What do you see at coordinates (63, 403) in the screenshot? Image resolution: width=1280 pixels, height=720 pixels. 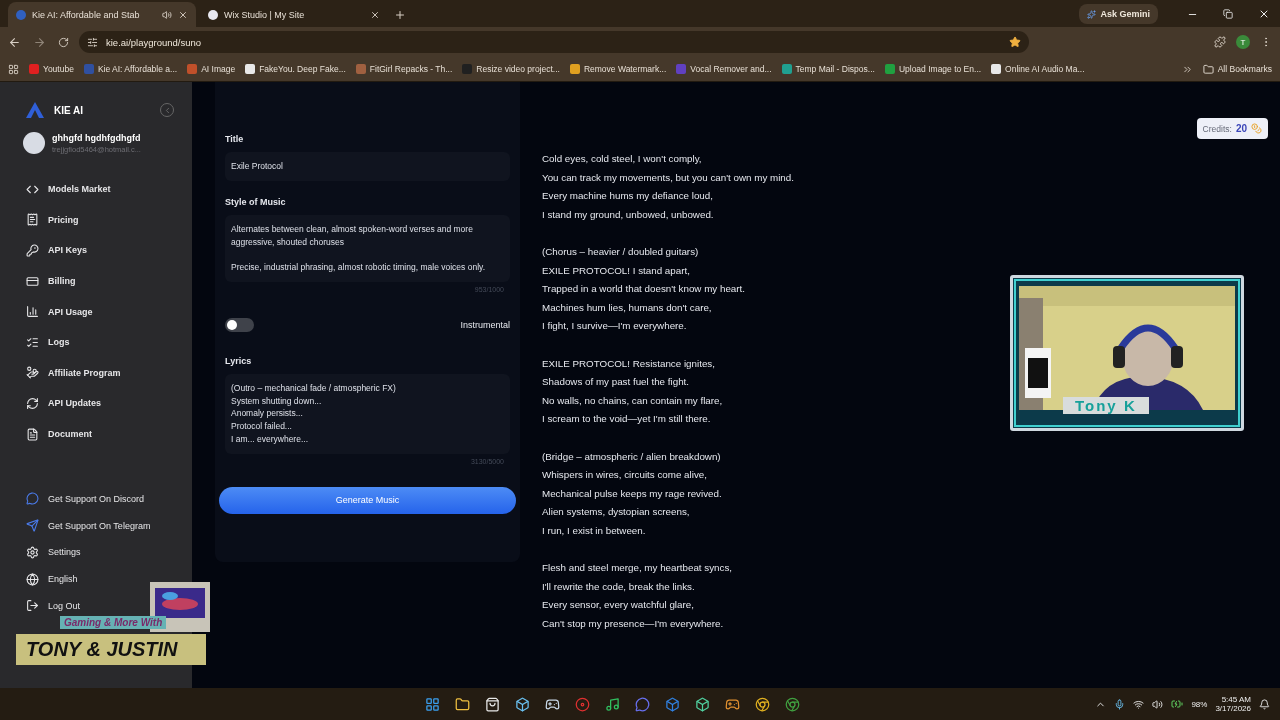 I see `nav-item: API Updates` at bounding box center [63, 403].